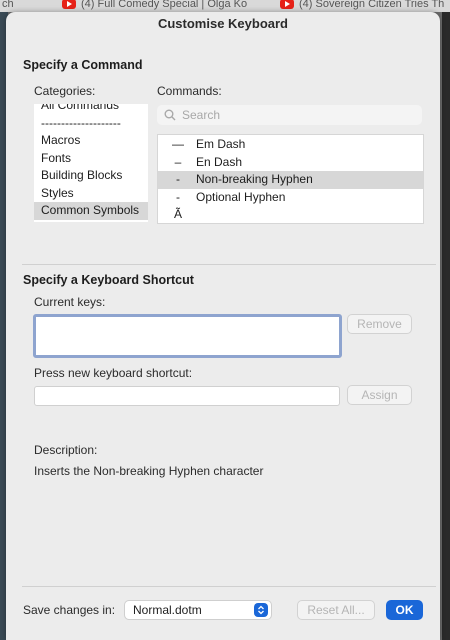 The image size is (450, 640). I want to click on assign-button: Assign, so click(379, 395).